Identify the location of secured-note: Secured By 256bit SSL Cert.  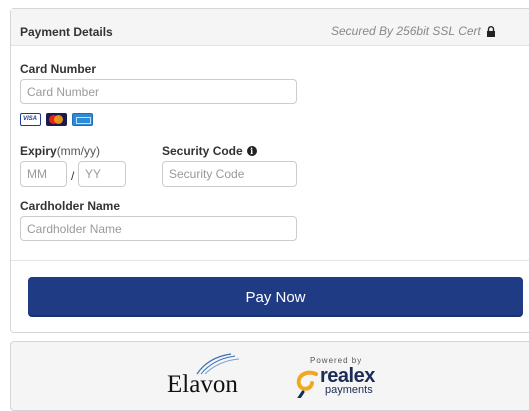
(413, 31).